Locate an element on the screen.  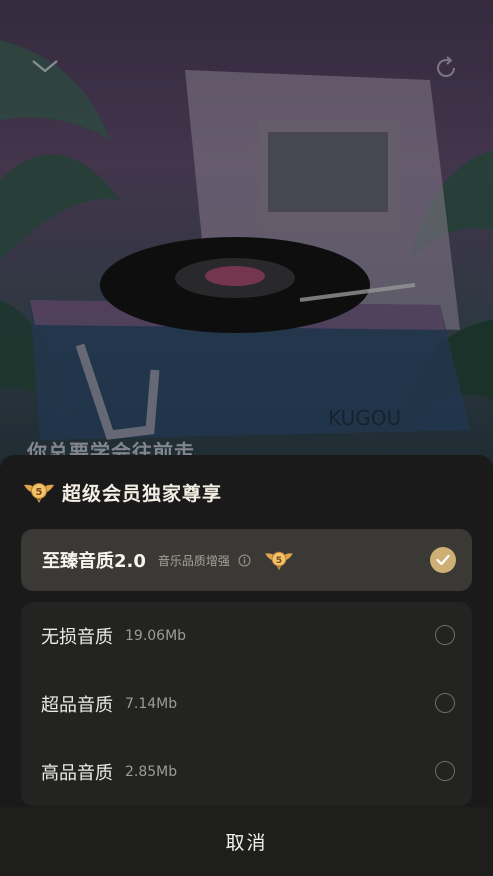
cancel-label: 取消 is located at coordinates (246, 843).